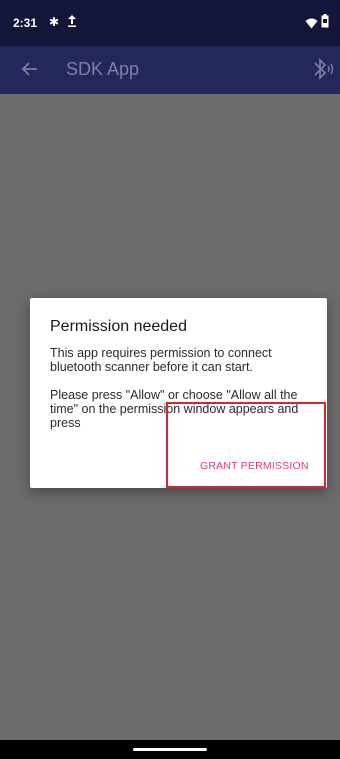 This screenshot has width=340, height=759. What do you see at coordinates (118, 326) in the screenshot?
I see `dialog-title: Permission needed` at bounding box center [118, 326].